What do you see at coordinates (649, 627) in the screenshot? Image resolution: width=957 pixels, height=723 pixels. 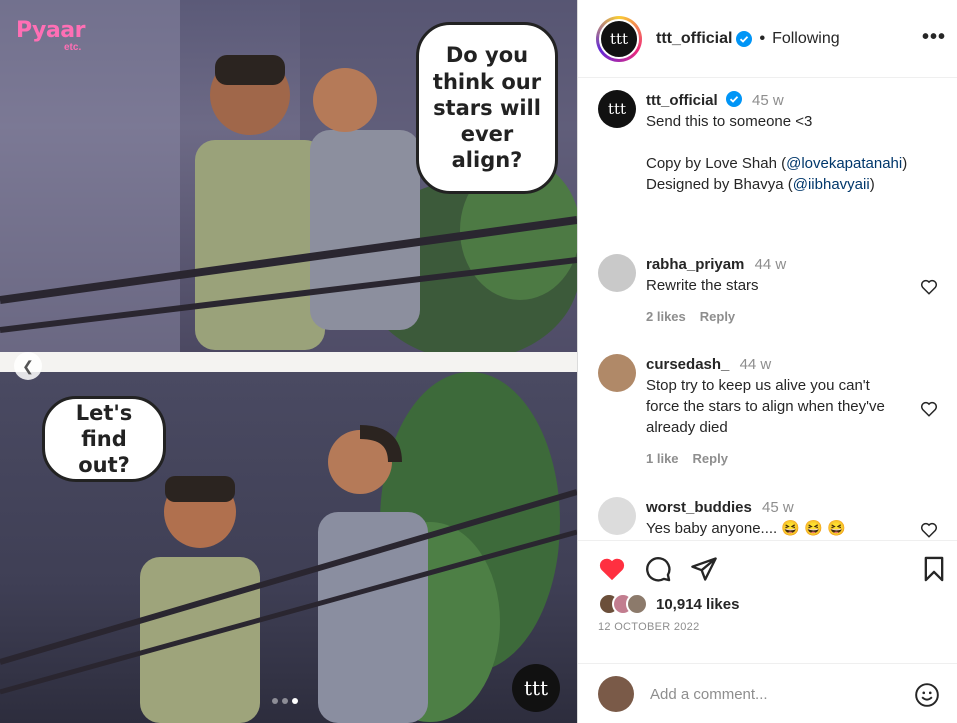 I see `post-date: 12 OCTOBER 2022` at bounding box center [649, 627].